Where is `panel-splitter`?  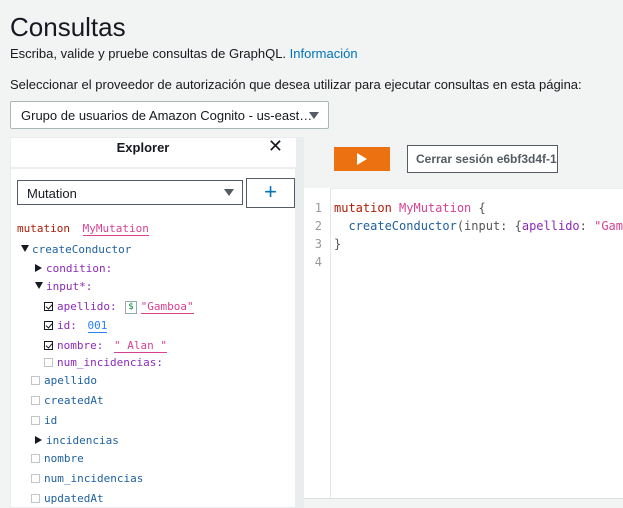
panel-splitter is located at coordinates (300, 322).